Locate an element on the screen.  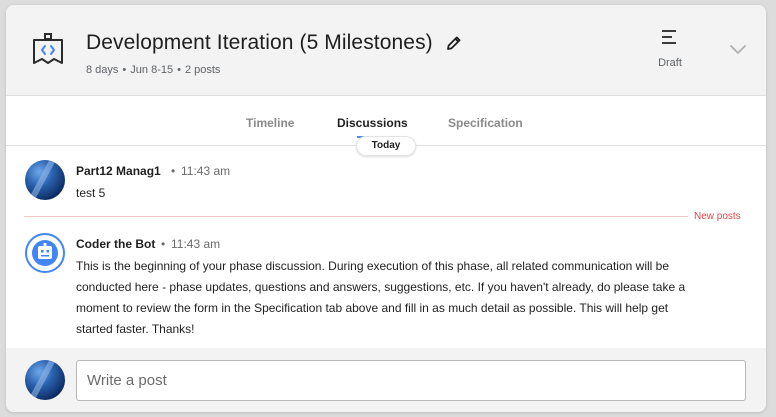
new-posts-divider is located at coordinates (356, 216).